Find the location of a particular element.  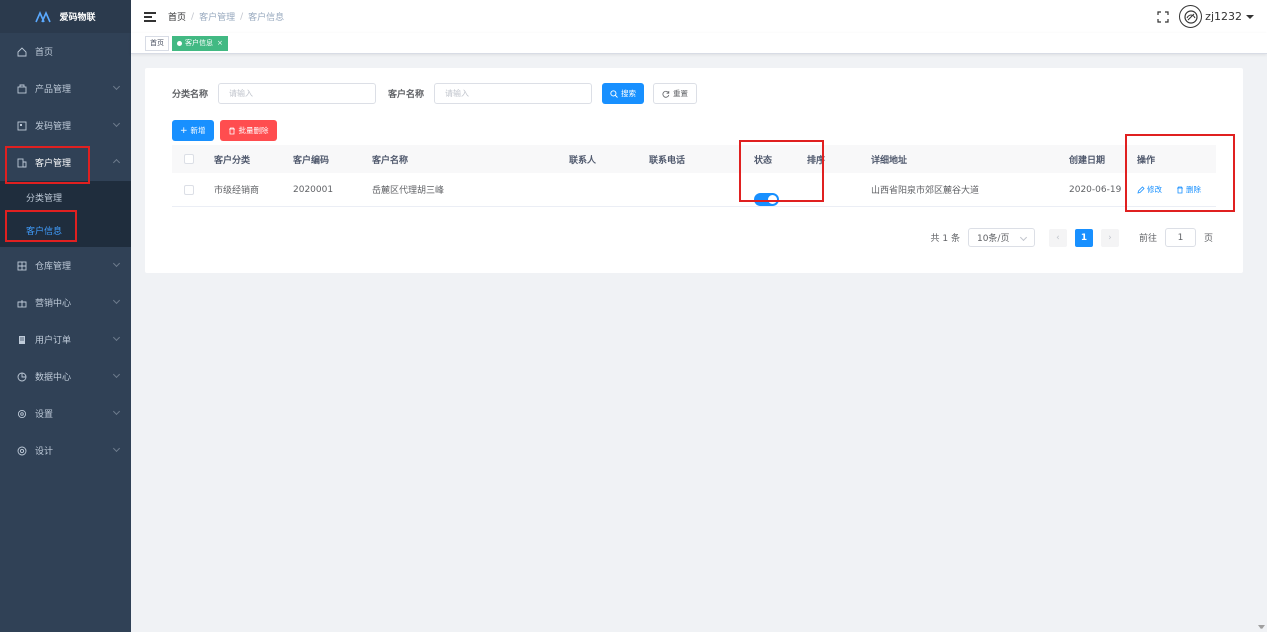

button-label: 新增 is located at coordinates (198, 130).